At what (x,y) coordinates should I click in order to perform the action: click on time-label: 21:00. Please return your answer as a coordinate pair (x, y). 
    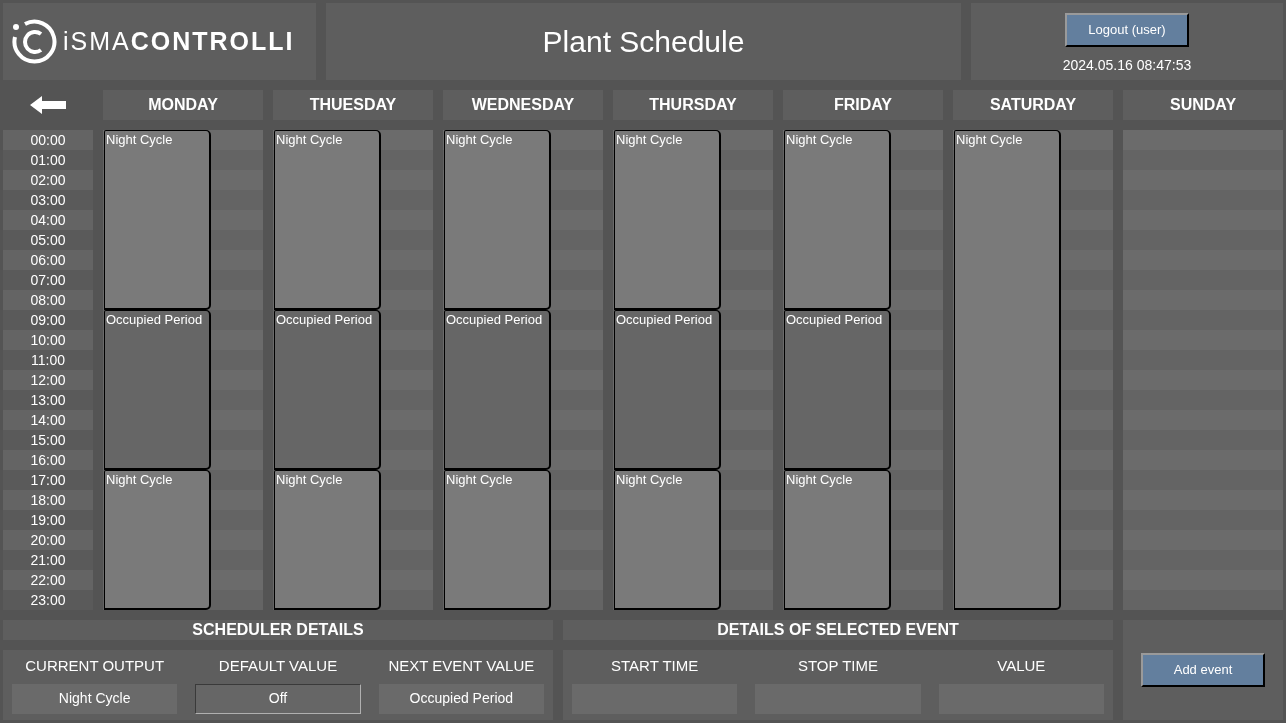
    Looking at the image, I should click on (48, 560).